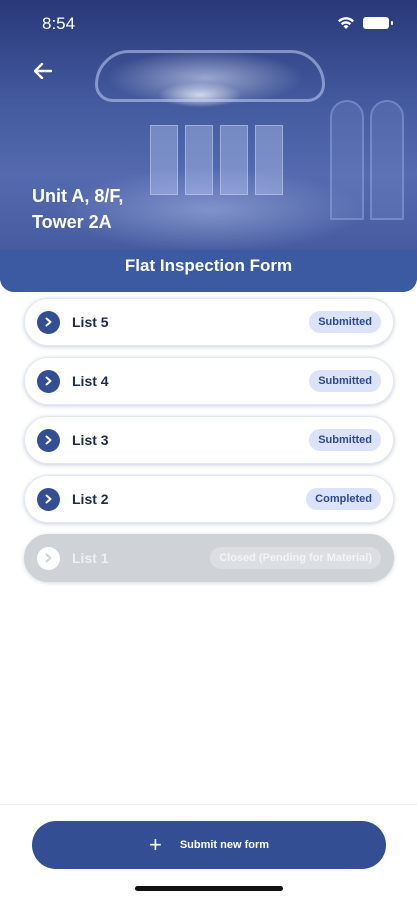  What do you see at coordinates (90, 499) in the screenshot?
I see `list-item-label: List 2` at bounding box center [90, 499].